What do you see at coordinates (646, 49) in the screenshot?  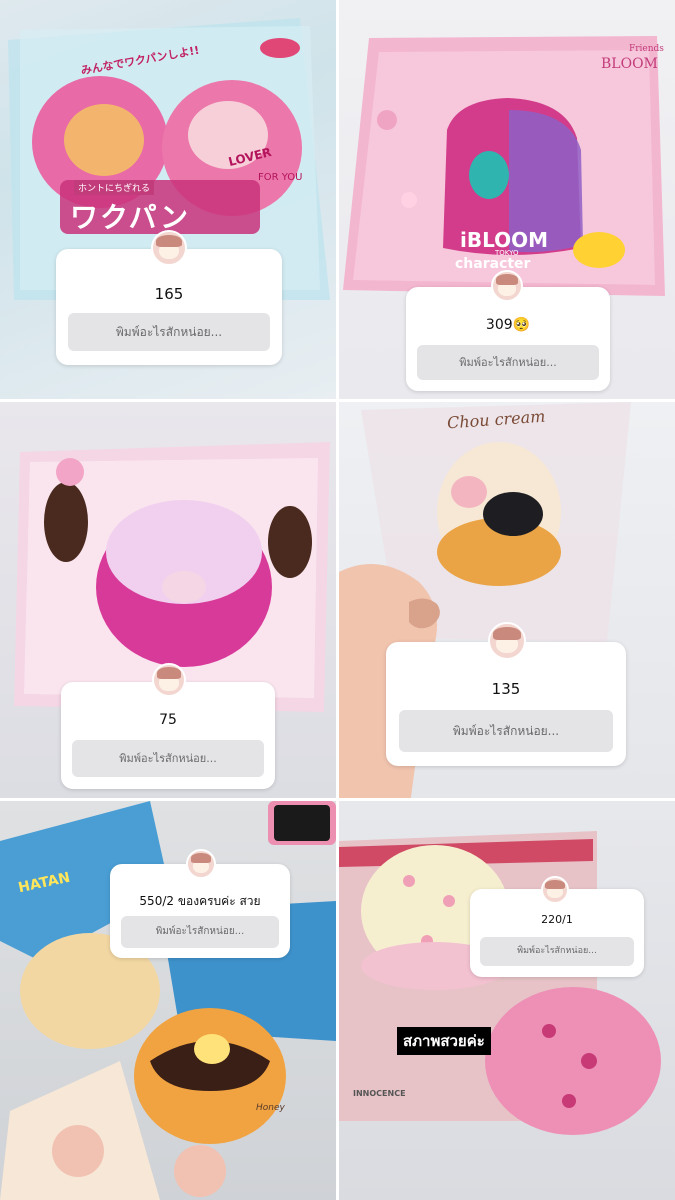 I see `package-friends: Friends` at bounding box center [646, 49].